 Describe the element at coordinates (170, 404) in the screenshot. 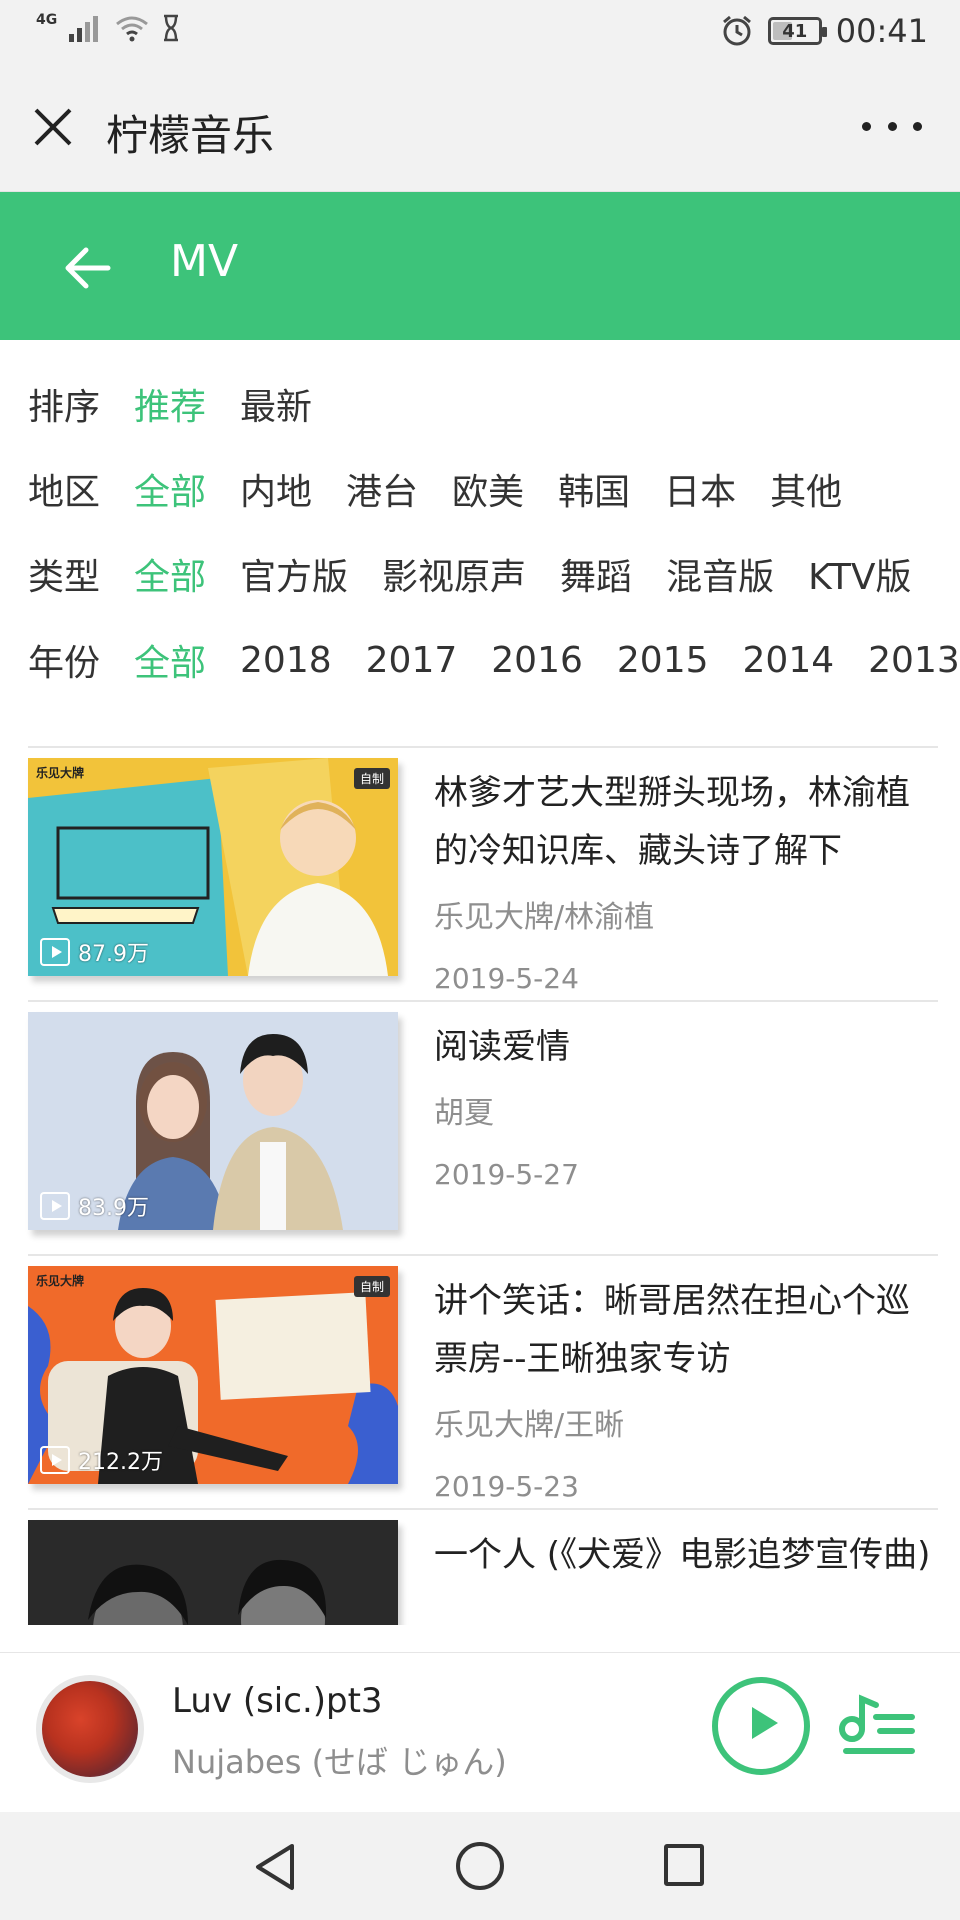

I see `filter-option: 推荐` at that location.